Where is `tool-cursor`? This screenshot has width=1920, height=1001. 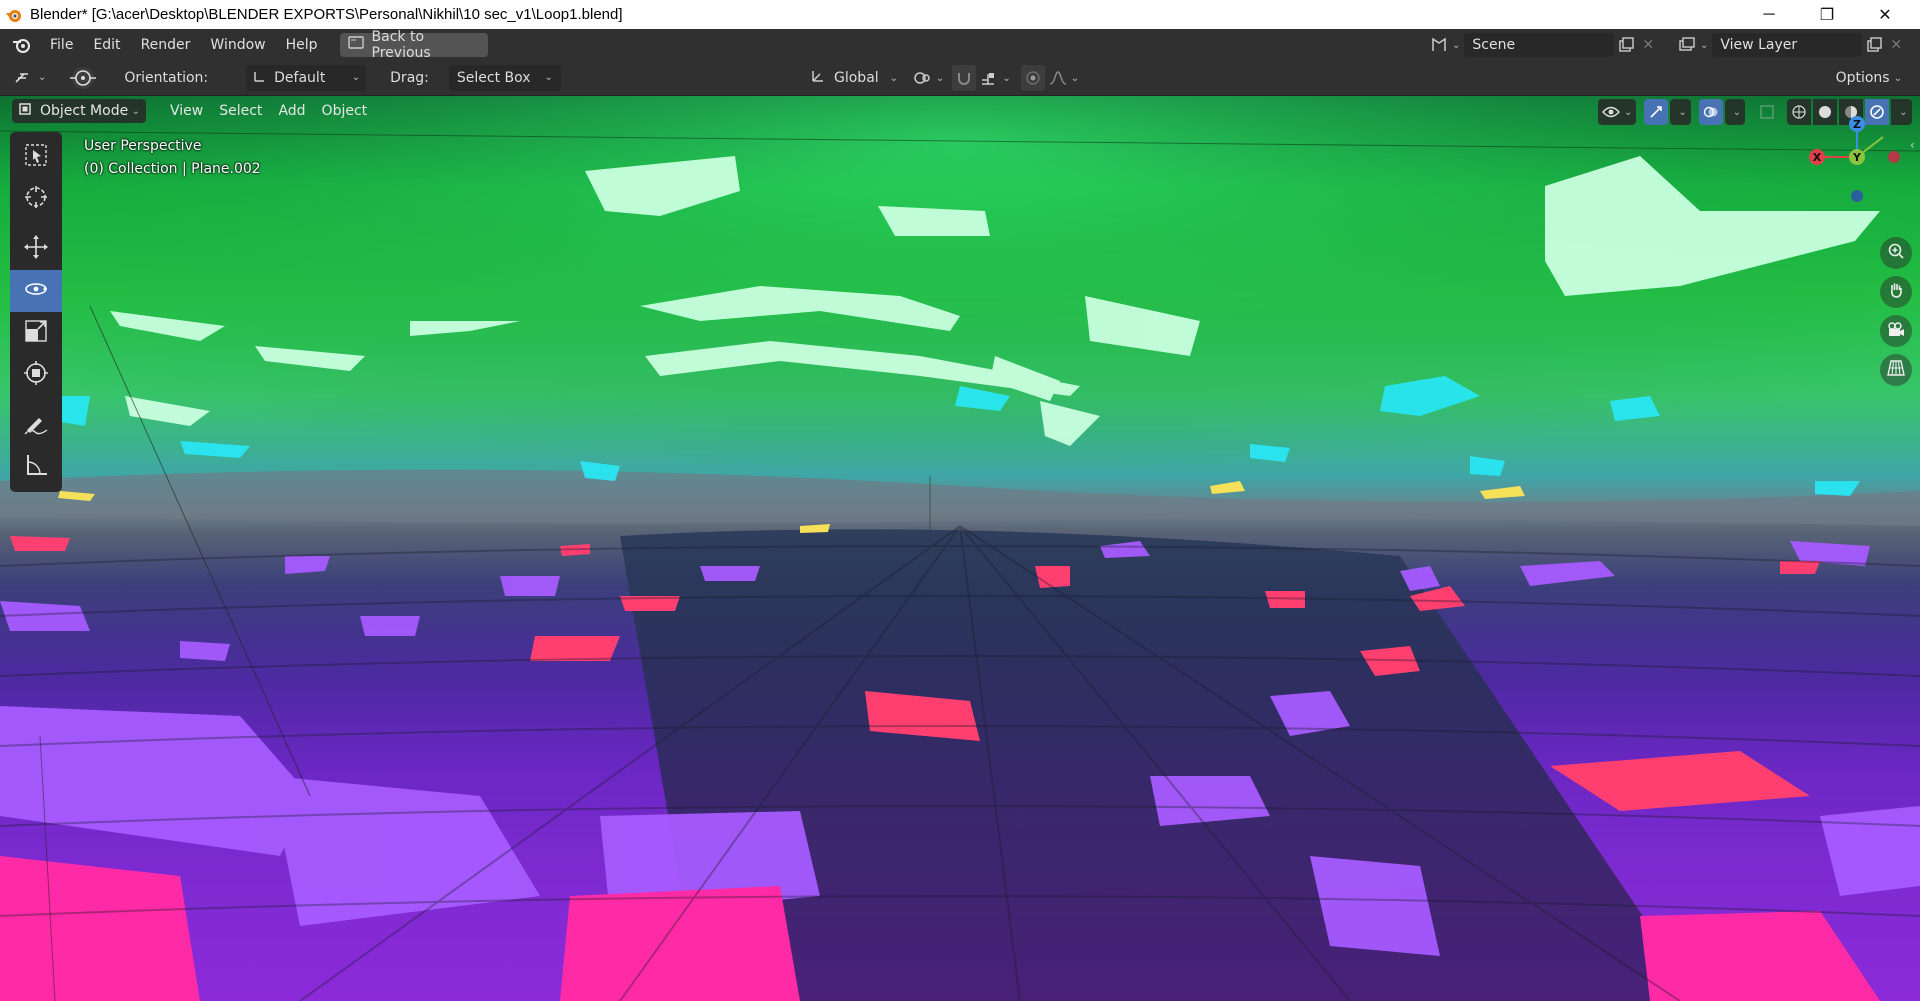 tool-cursor is located at coordinates (36, 199).